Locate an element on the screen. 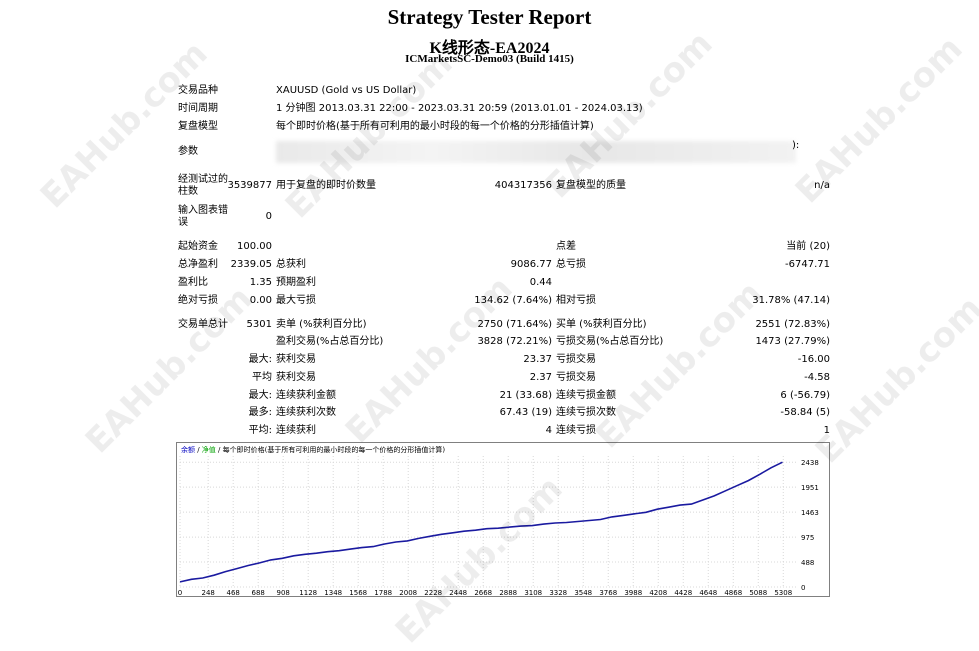 The width and height of the screenshot is (979, 651). x-tick-label: 688 is located at coordinates (258, 593).